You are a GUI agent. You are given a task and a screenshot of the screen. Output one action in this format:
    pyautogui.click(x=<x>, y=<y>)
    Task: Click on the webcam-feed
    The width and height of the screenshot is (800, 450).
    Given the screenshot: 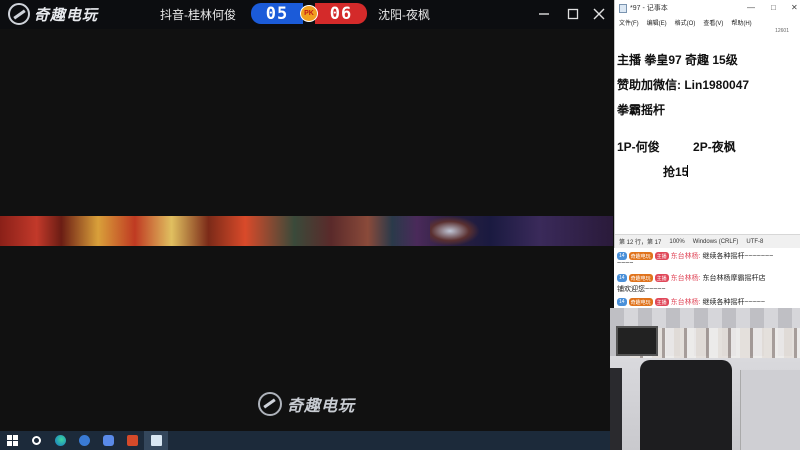 What is the action you would take?
    pyautogui.click(x=705, y=379)
    